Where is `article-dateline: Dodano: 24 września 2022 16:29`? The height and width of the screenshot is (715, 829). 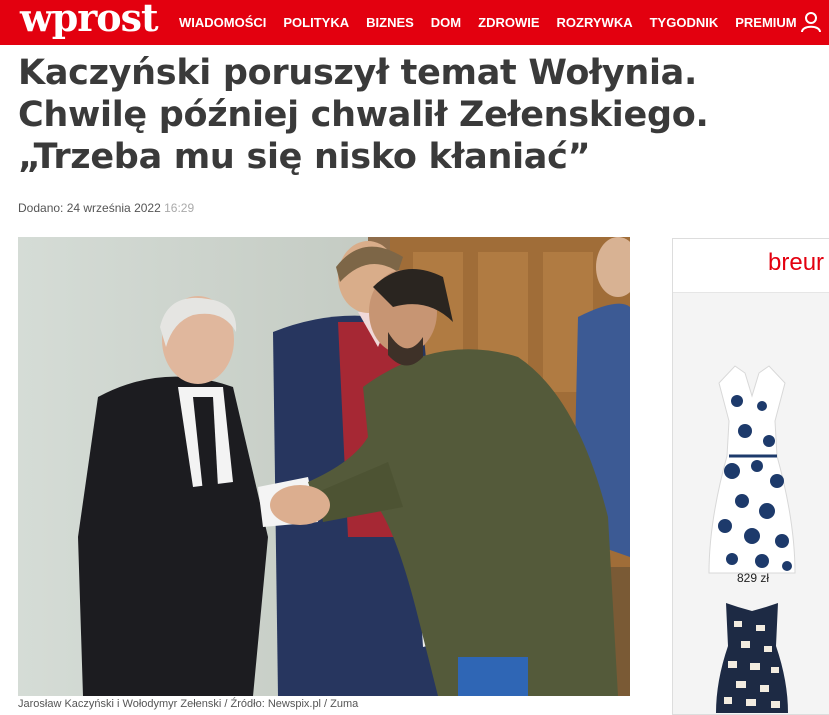 article-dateline: Dodano: 24 września 2022 16:29 is located at coordinates (106, 208).